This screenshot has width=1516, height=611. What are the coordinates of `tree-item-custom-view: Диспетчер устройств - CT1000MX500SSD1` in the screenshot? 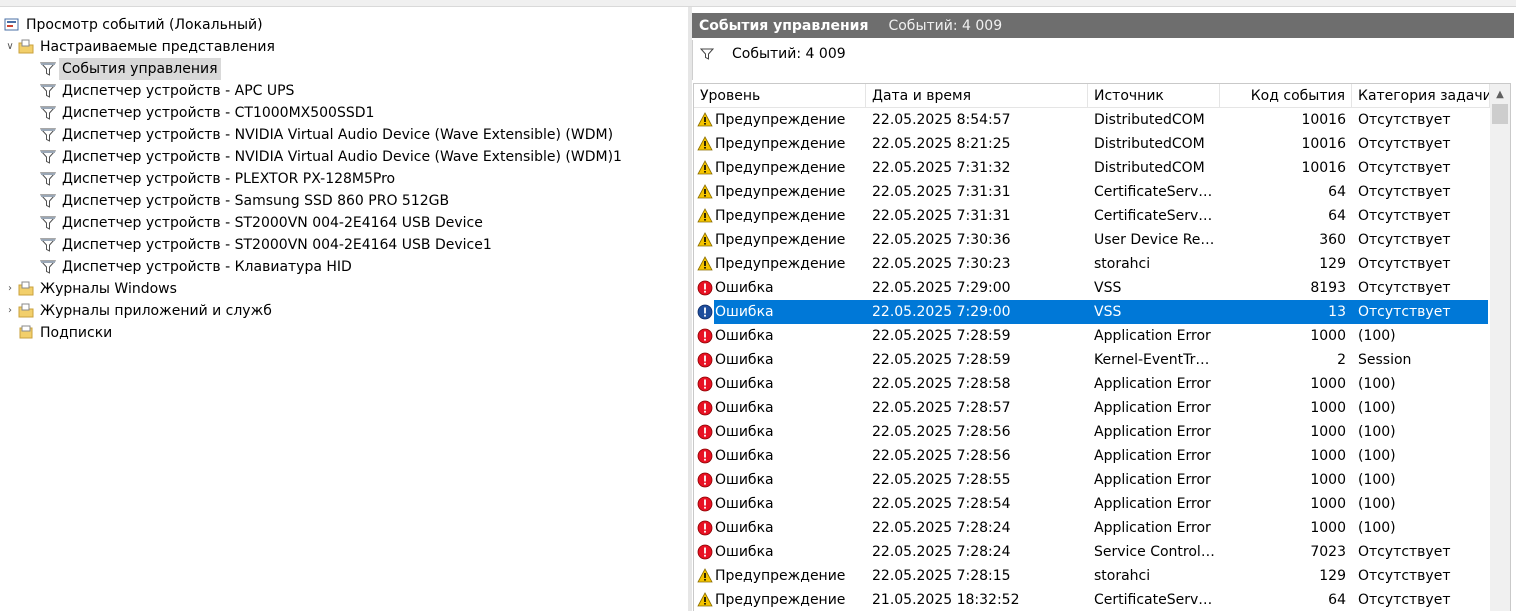 It's located at (208, 113).